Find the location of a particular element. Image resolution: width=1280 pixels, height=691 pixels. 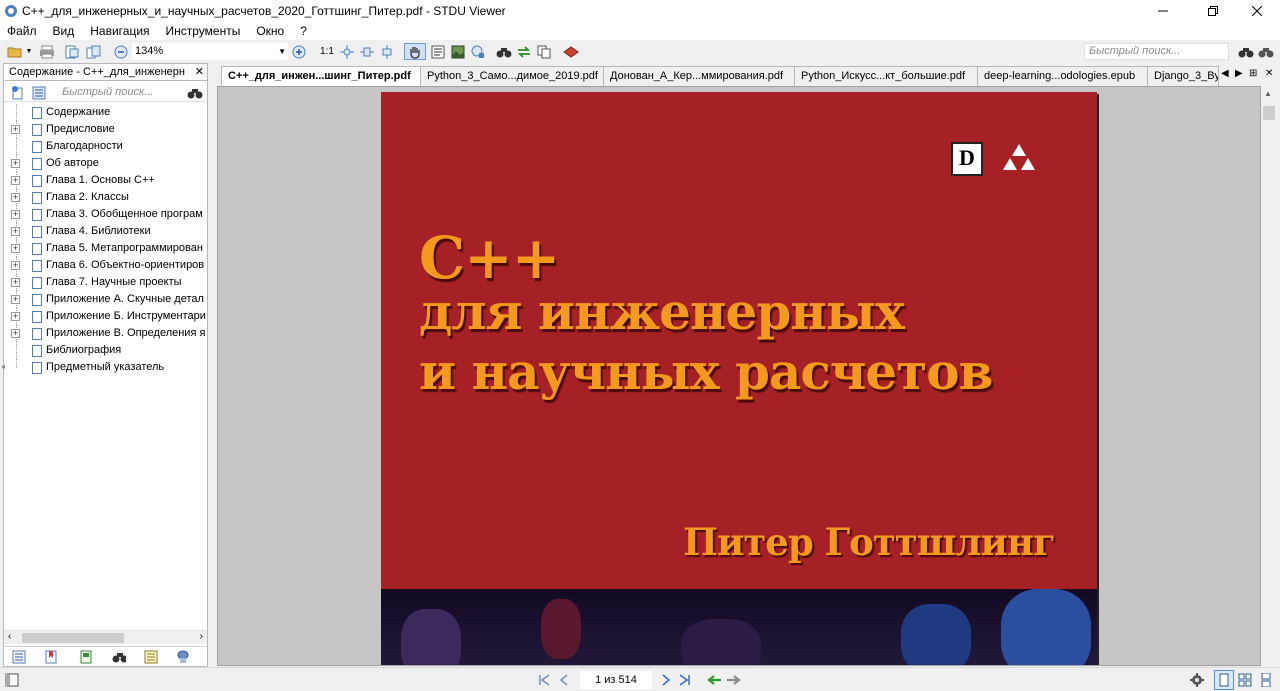

tab-list-icon: ⊞ is located at coordinates (1253, 73).